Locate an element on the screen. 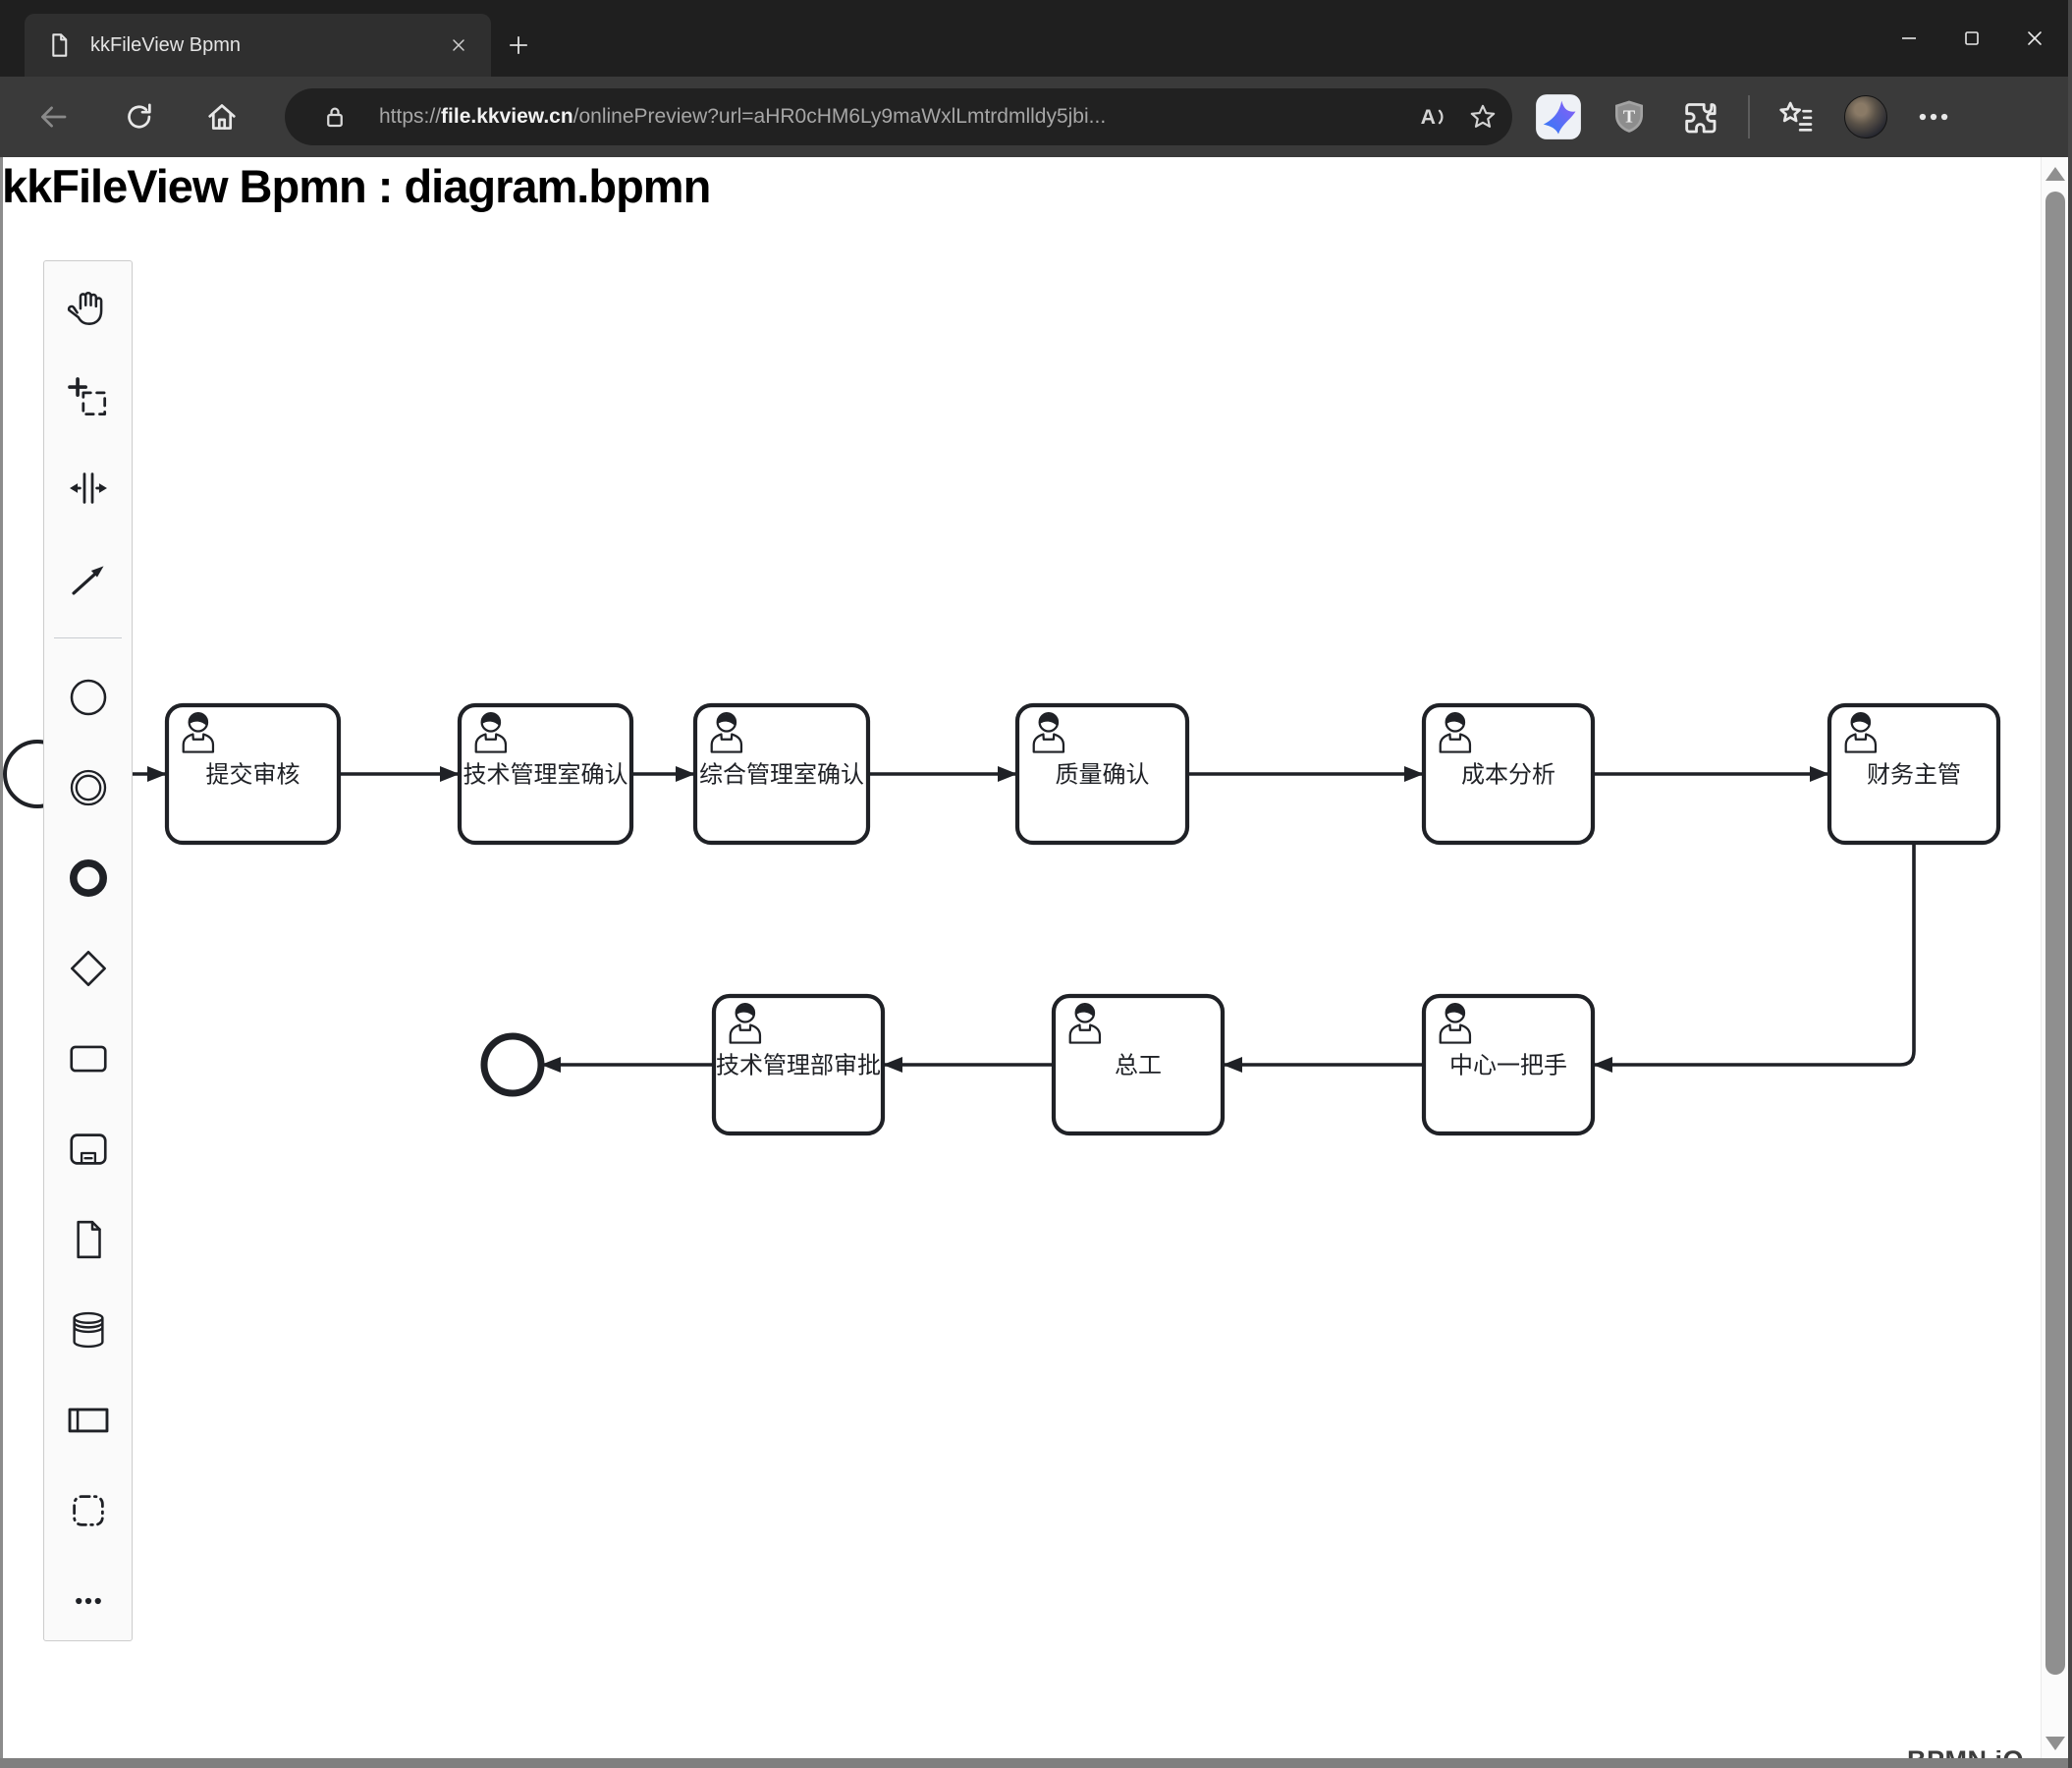  collections-icon is located at coordinates (1797, 116).